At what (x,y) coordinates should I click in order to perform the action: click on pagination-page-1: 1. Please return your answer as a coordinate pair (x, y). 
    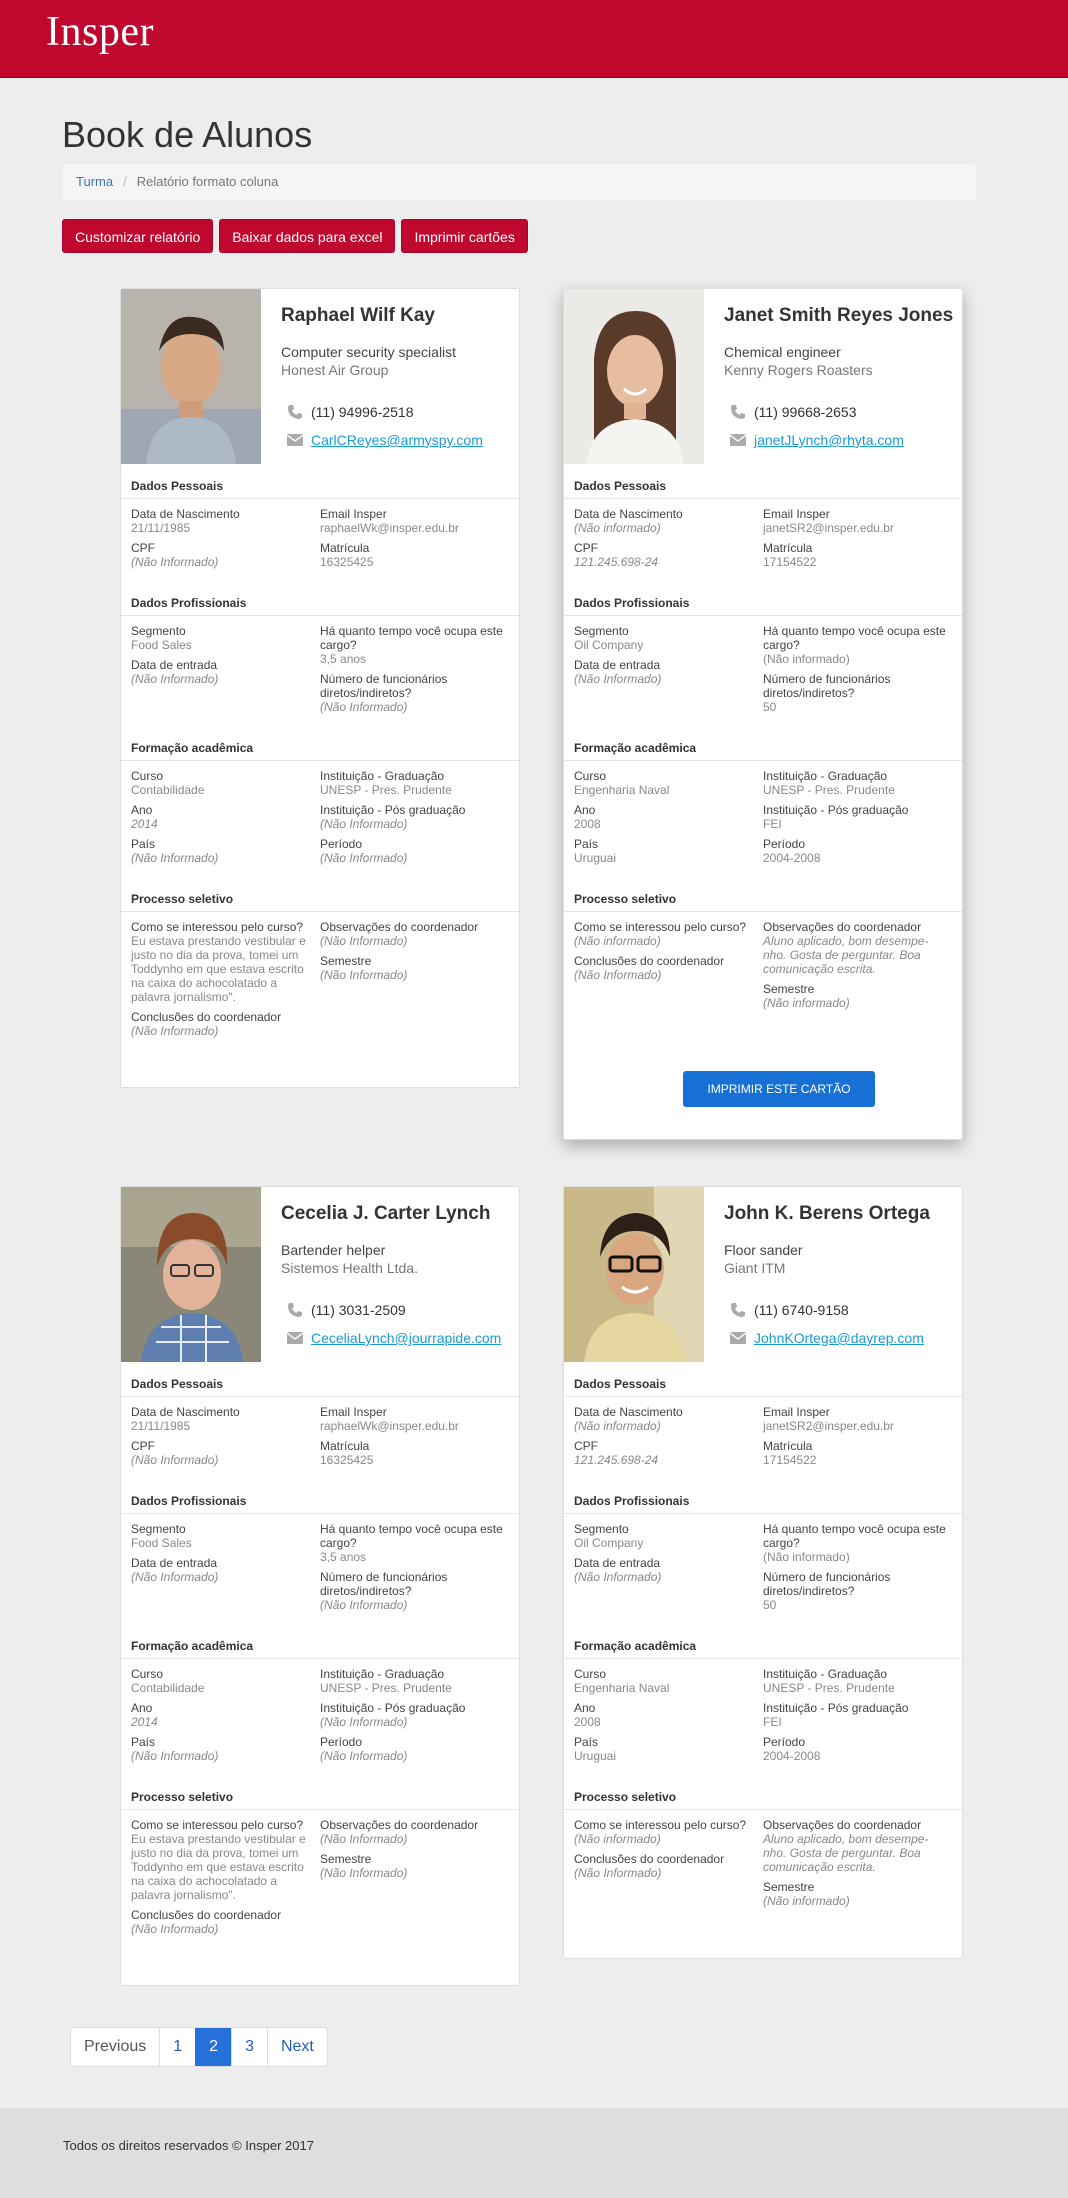
    Looking at the image, I should click on (177, 2047).